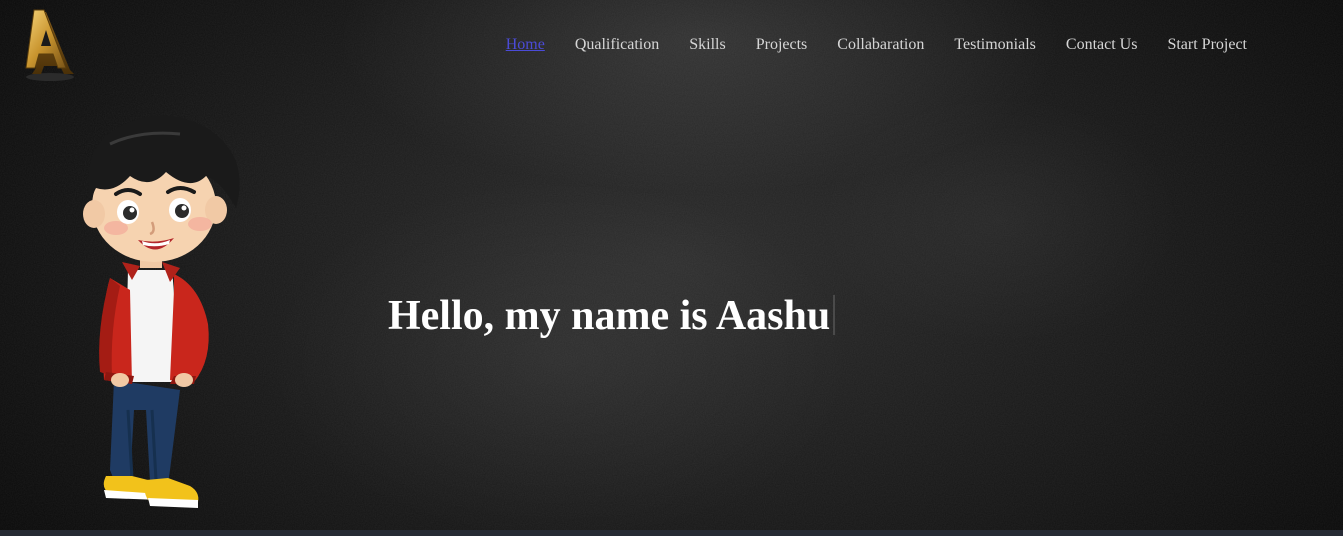 The width and height of the screenshot is (1343, 536). What do you see at coordinates (617, 45) in the screenshot?
I see `nav-link-qualification: Qualification` at bounding box center [617, 45].